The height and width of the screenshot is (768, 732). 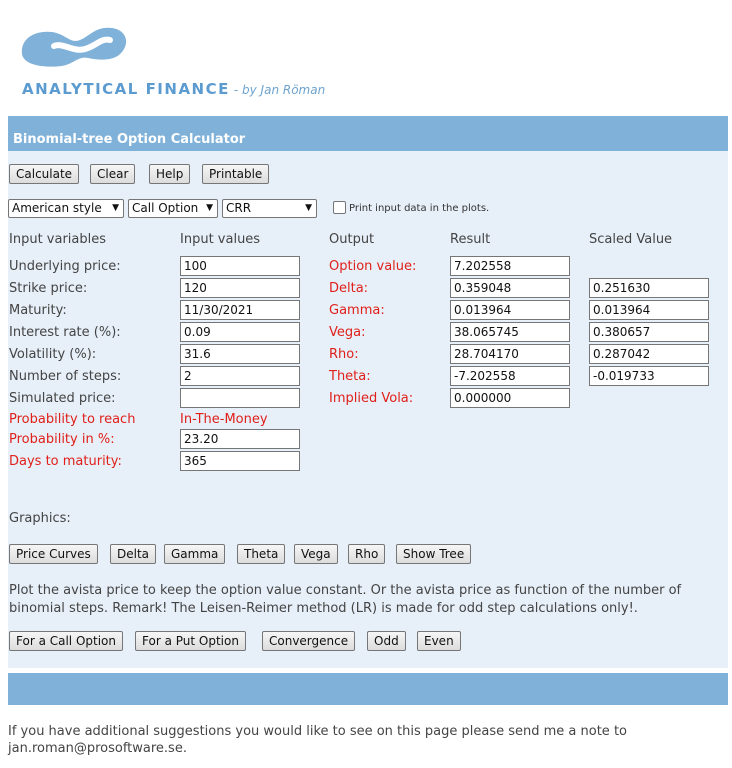 I want to click on call-option-plot-button: For a Call Option, so click(x=66, y=641).